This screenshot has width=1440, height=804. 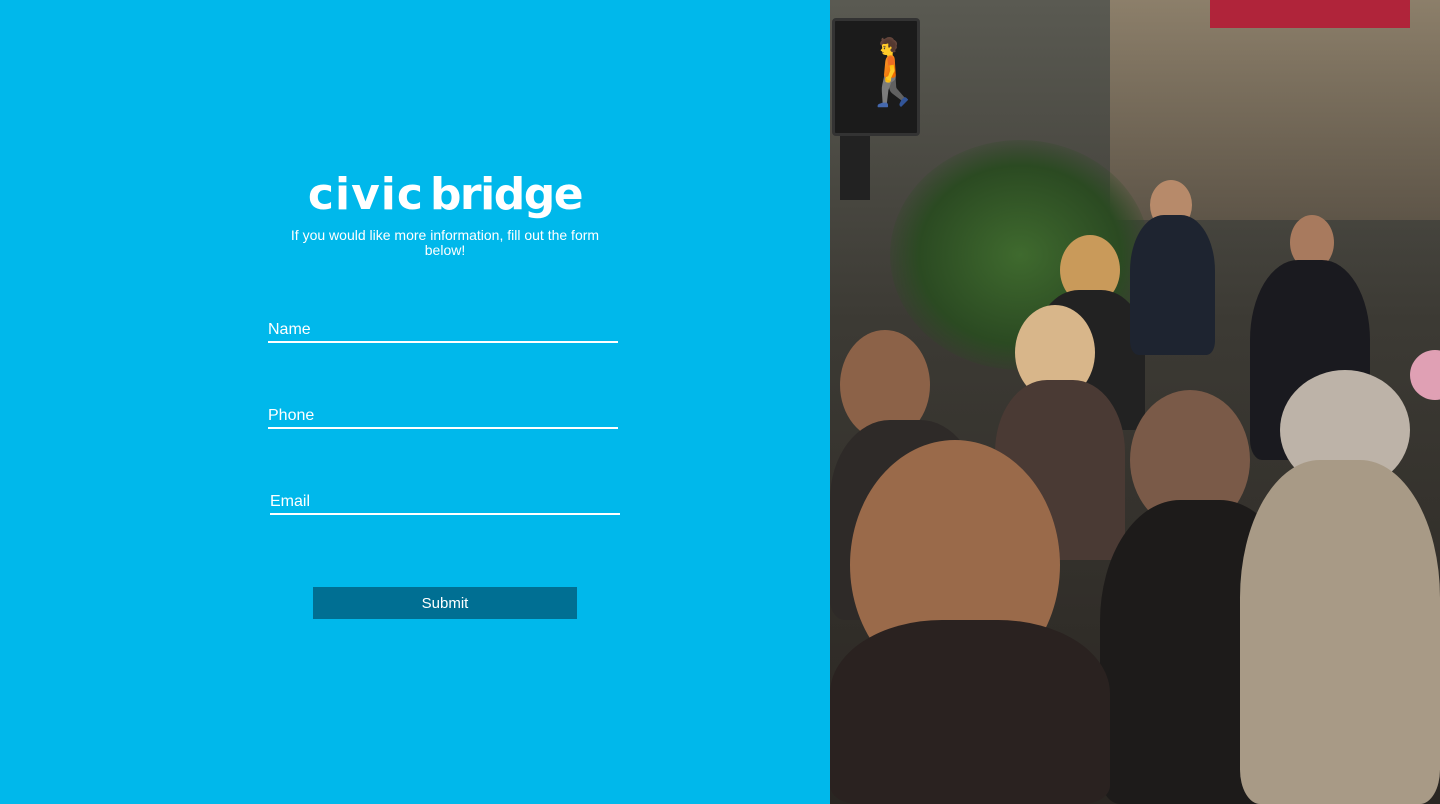 I want to click on email-input, so click(x=445, y=502).